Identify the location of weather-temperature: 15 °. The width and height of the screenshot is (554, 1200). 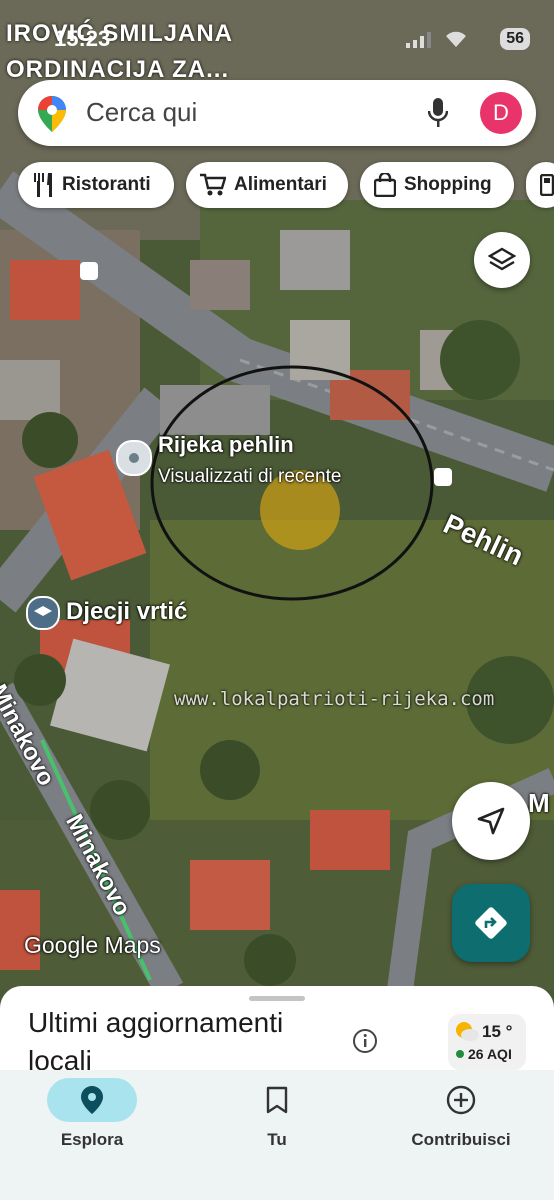
(497, 1031).